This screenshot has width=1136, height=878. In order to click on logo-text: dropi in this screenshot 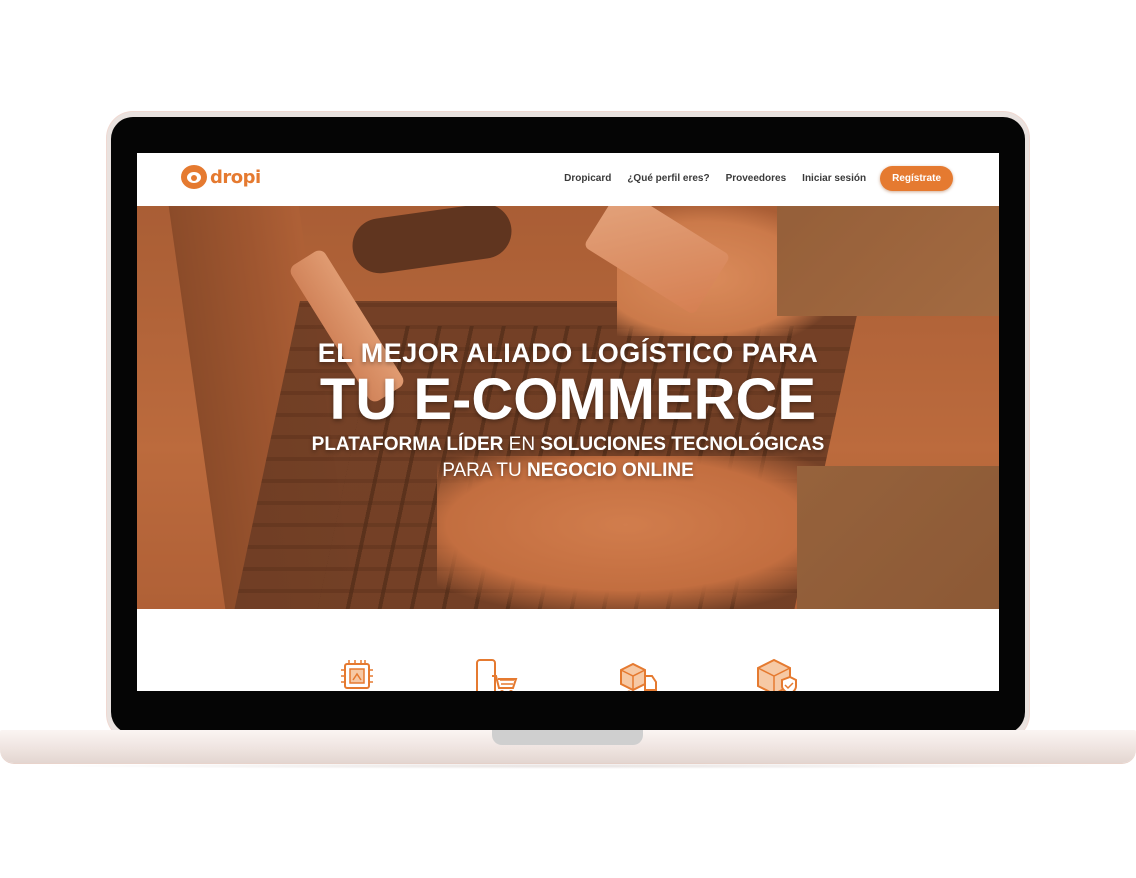, I will do `click(235, 177)`.